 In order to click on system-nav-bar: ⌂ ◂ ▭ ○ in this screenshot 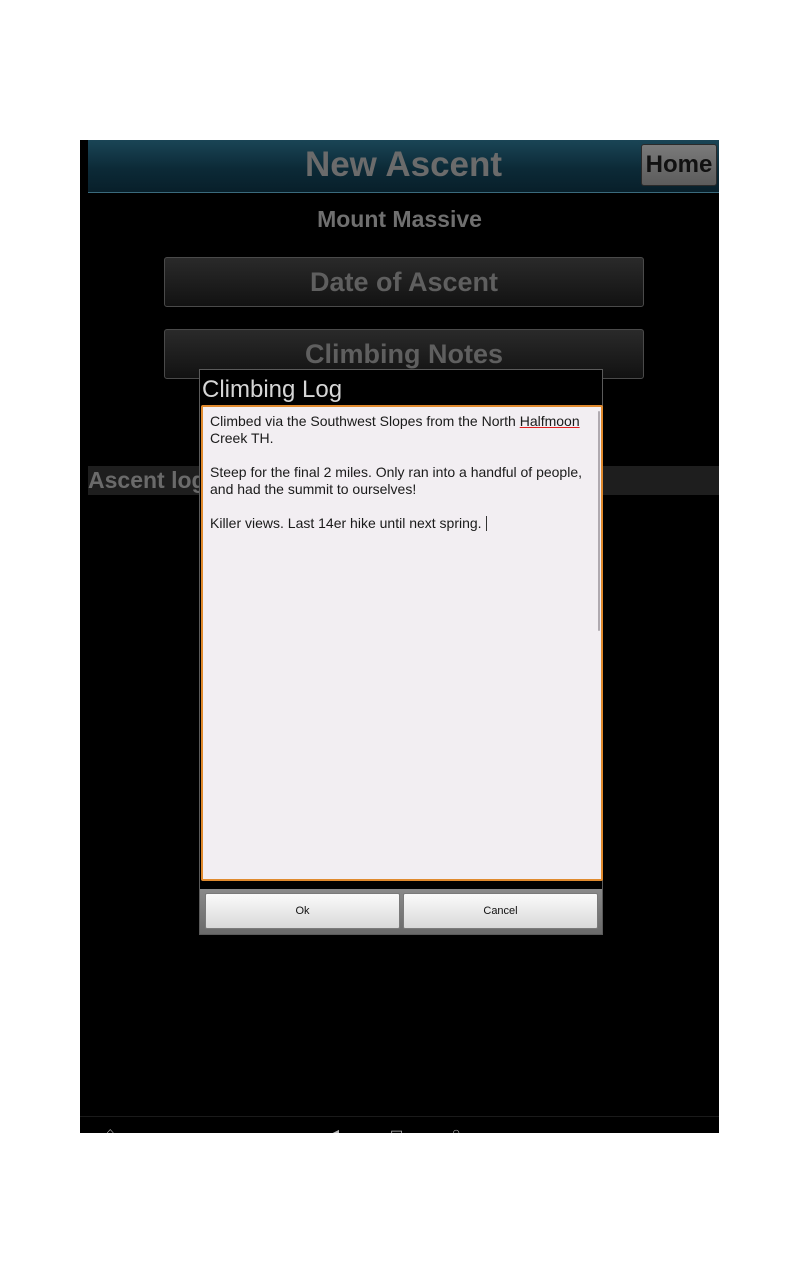, I will do `click(399, 1124)`.